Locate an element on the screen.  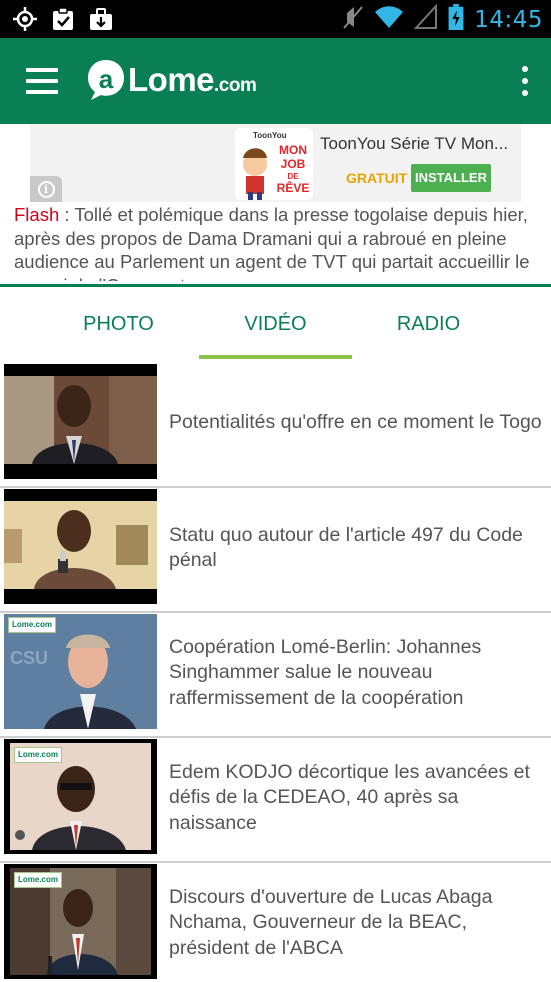
svg-text: CSU is located at coordinates (29, 658).